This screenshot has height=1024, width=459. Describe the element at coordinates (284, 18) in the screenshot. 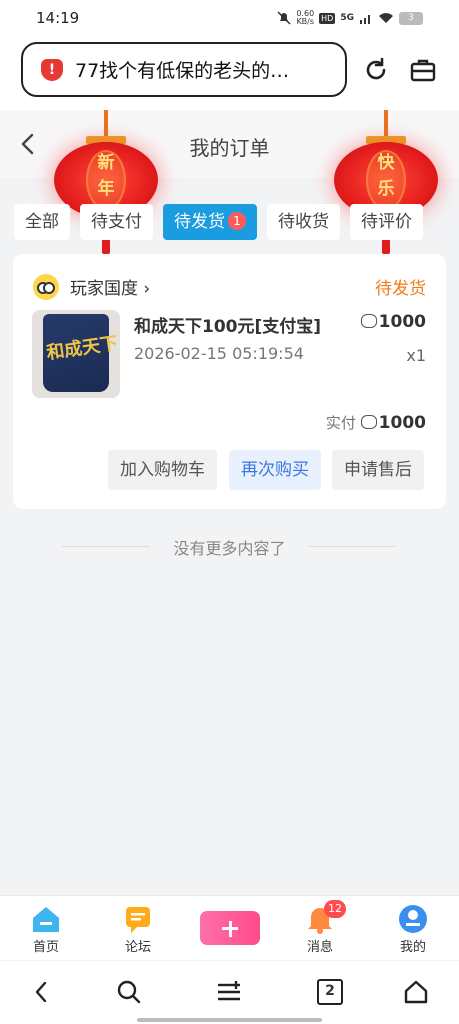

I see `mute-bell-icon` at that location.